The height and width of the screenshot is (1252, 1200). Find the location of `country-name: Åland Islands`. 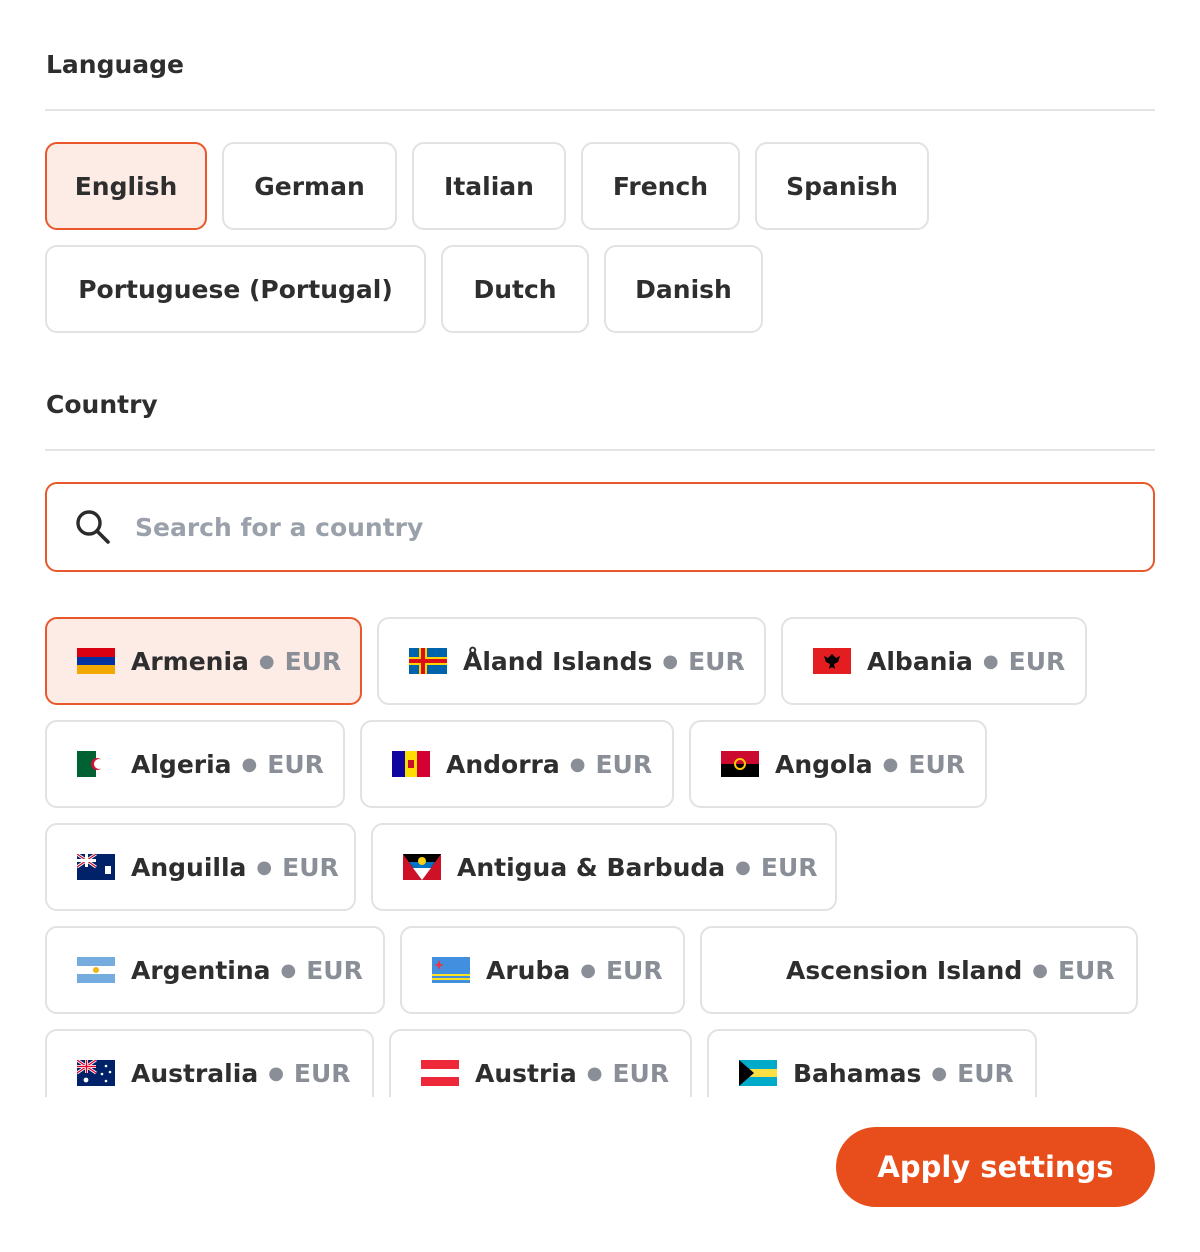

country-name: Åland Islands is located at coordinates (558, 661).